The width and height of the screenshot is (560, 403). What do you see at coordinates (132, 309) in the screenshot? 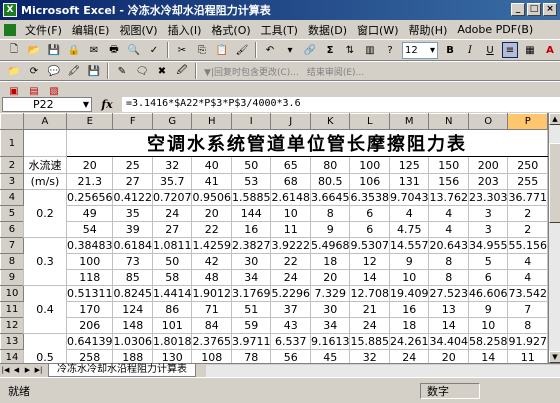
I see `data-cell: 124` at bounding box center [132, 309].